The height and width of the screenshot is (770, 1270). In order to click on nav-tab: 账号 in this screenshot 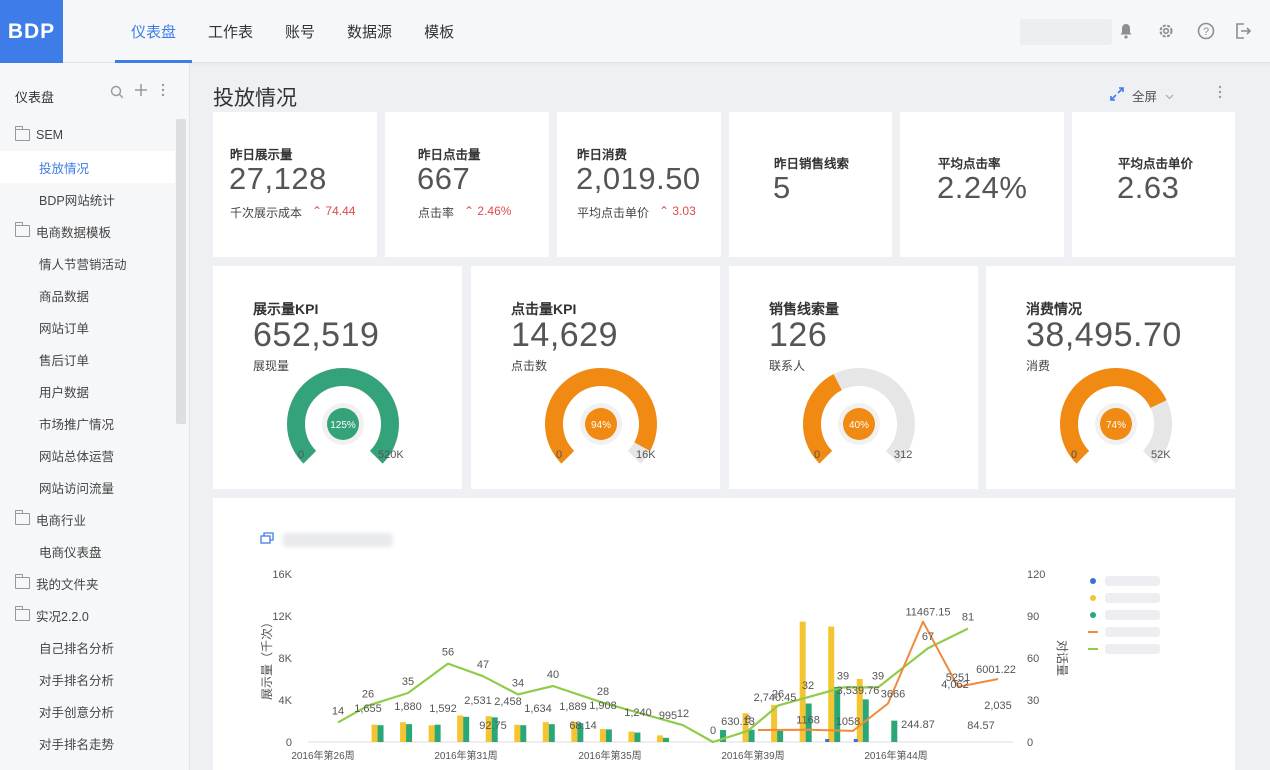, I will do `click(300, 31)`.